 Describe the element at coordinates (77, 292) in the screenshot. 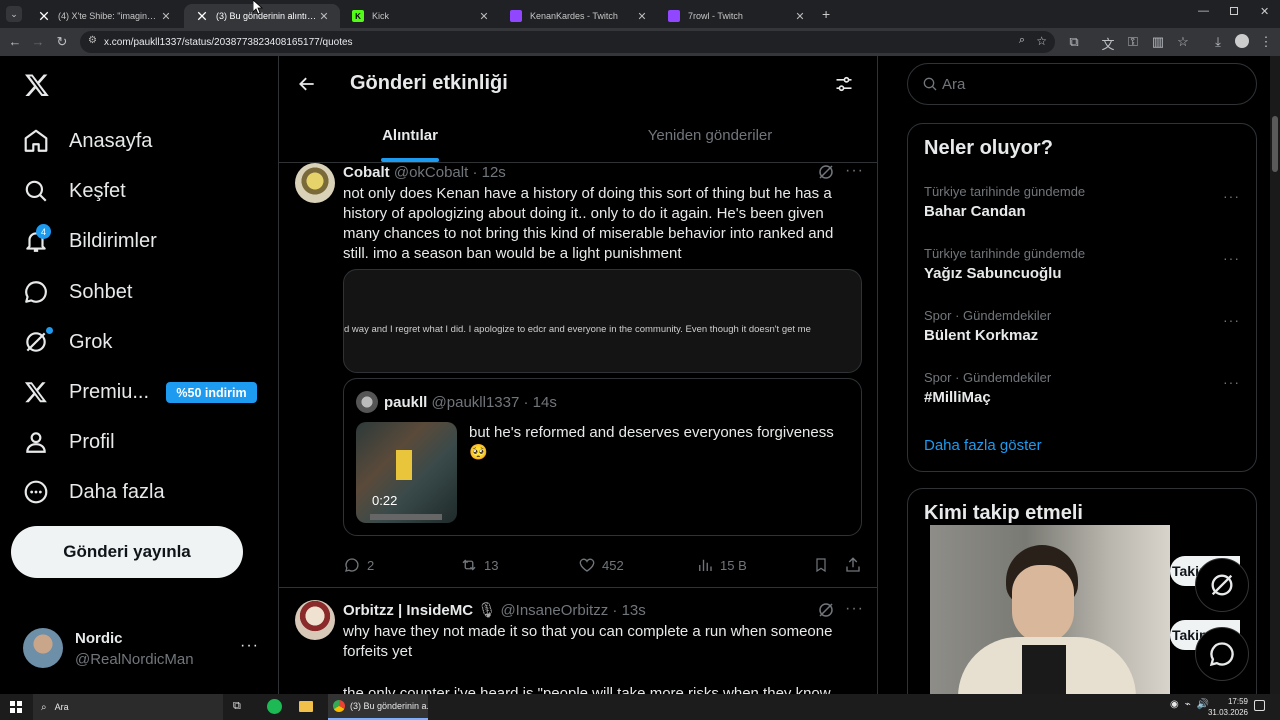

I see `nav-item-chat: Sohbet` at that location.